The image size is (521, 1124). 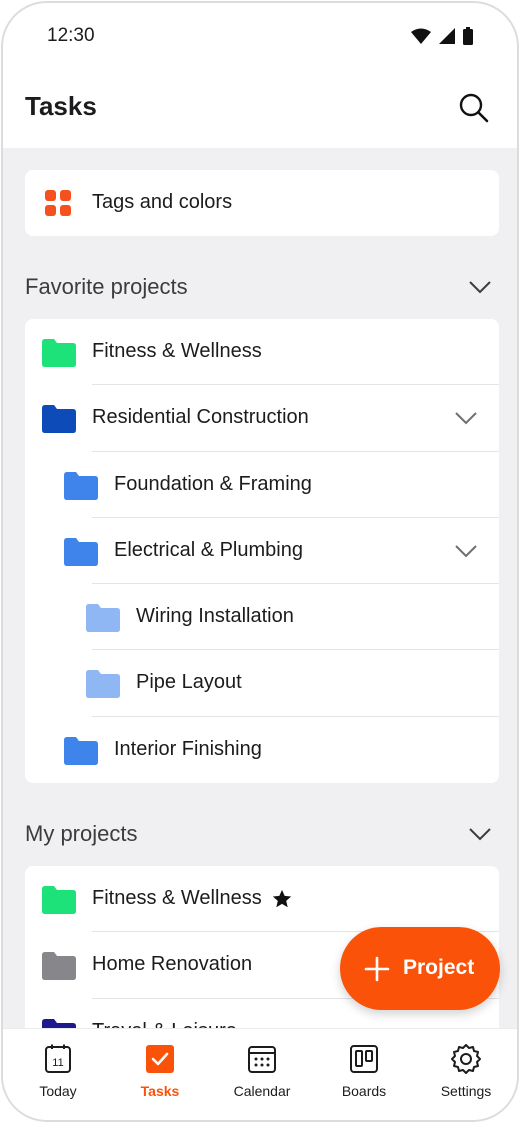 What do you see at coordinates (58, 1091) in the screenshot?
I see `nav-today-label: Today` at bounding box center [58, 1091].